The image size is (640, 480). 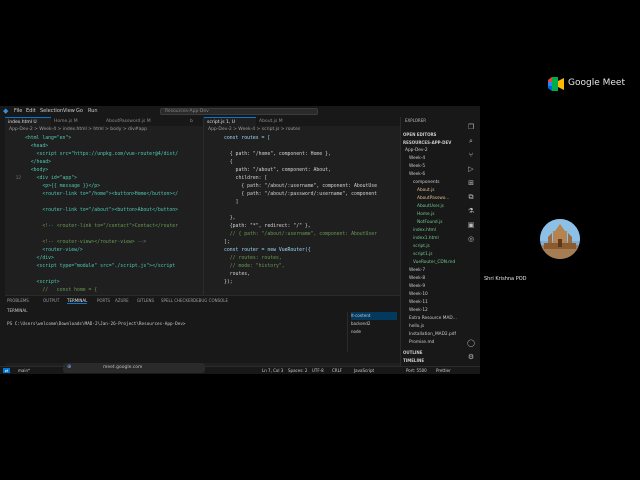 I want to click on explorer-item: NotFound.js, so click(x=429, y=223).